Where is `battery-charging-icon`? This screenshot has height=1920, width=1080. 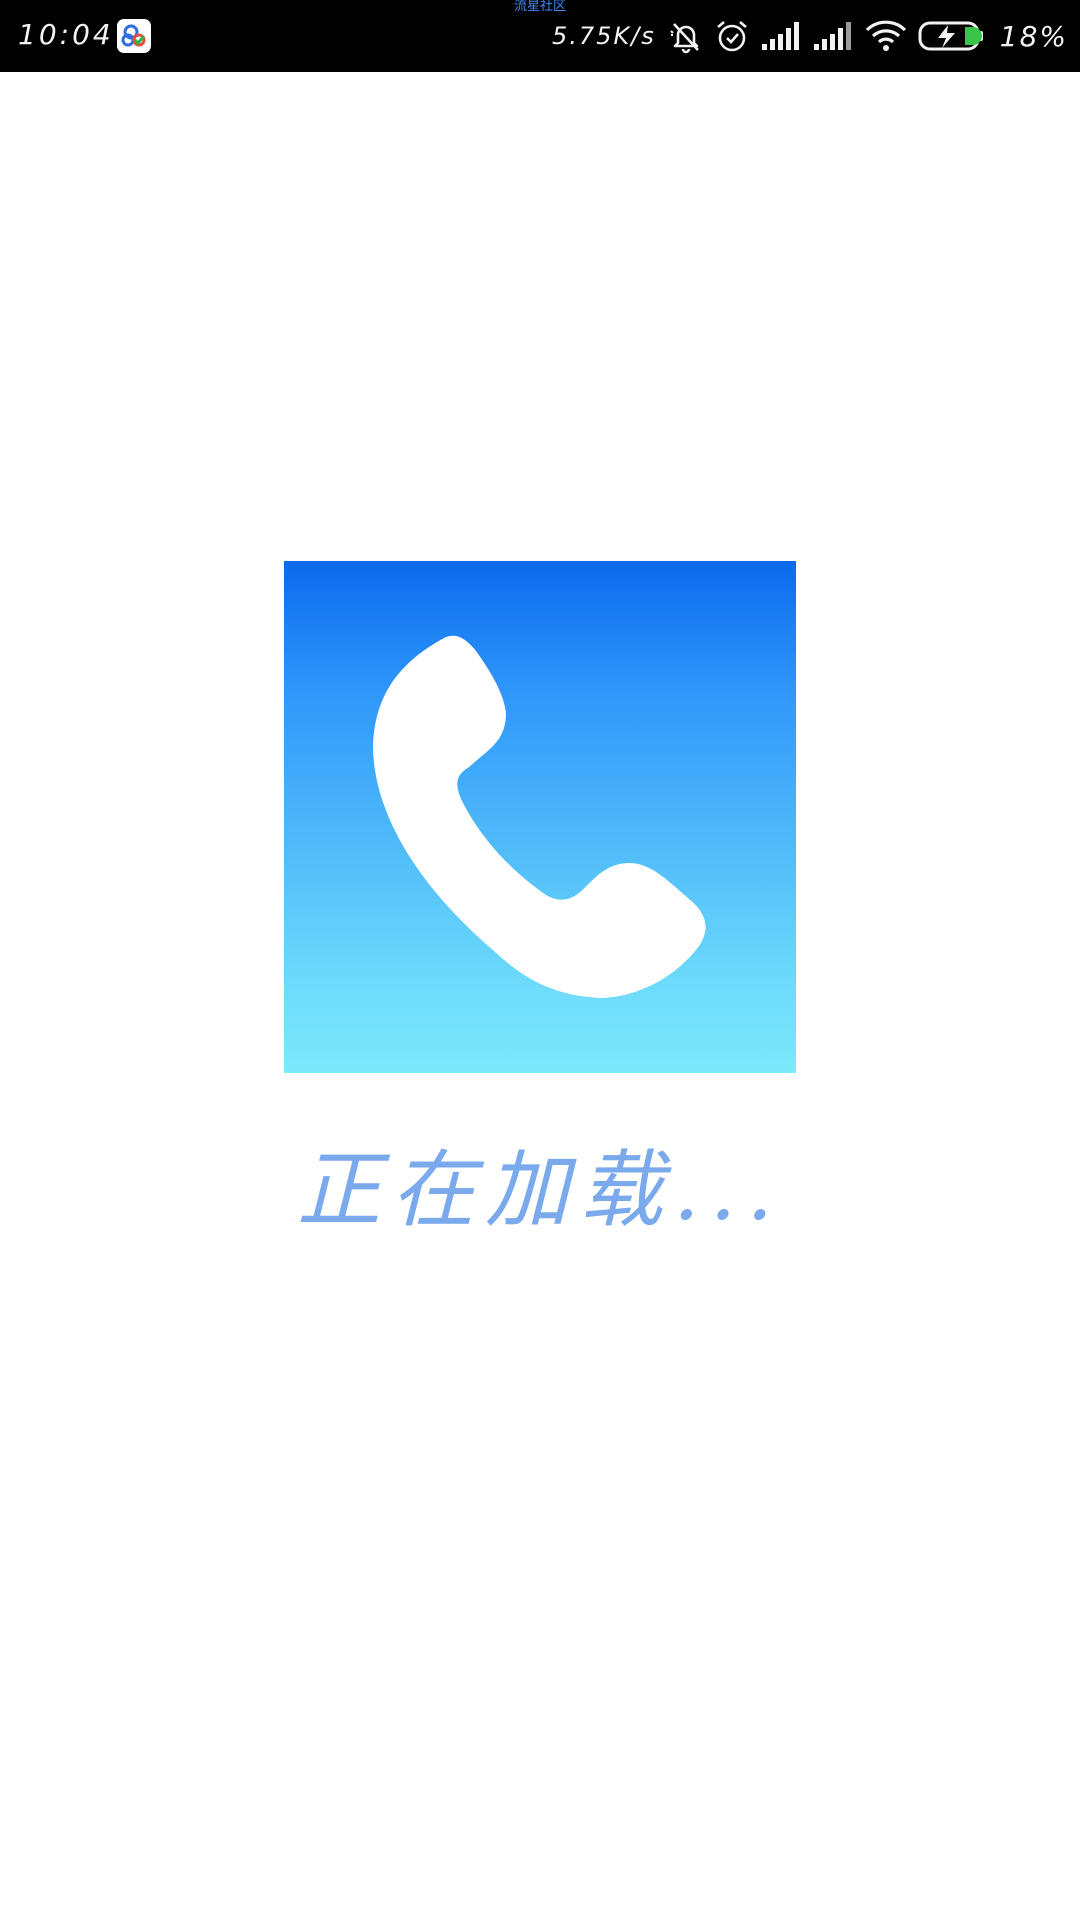
battery-charging-icon is located at coordinates (950, 36).